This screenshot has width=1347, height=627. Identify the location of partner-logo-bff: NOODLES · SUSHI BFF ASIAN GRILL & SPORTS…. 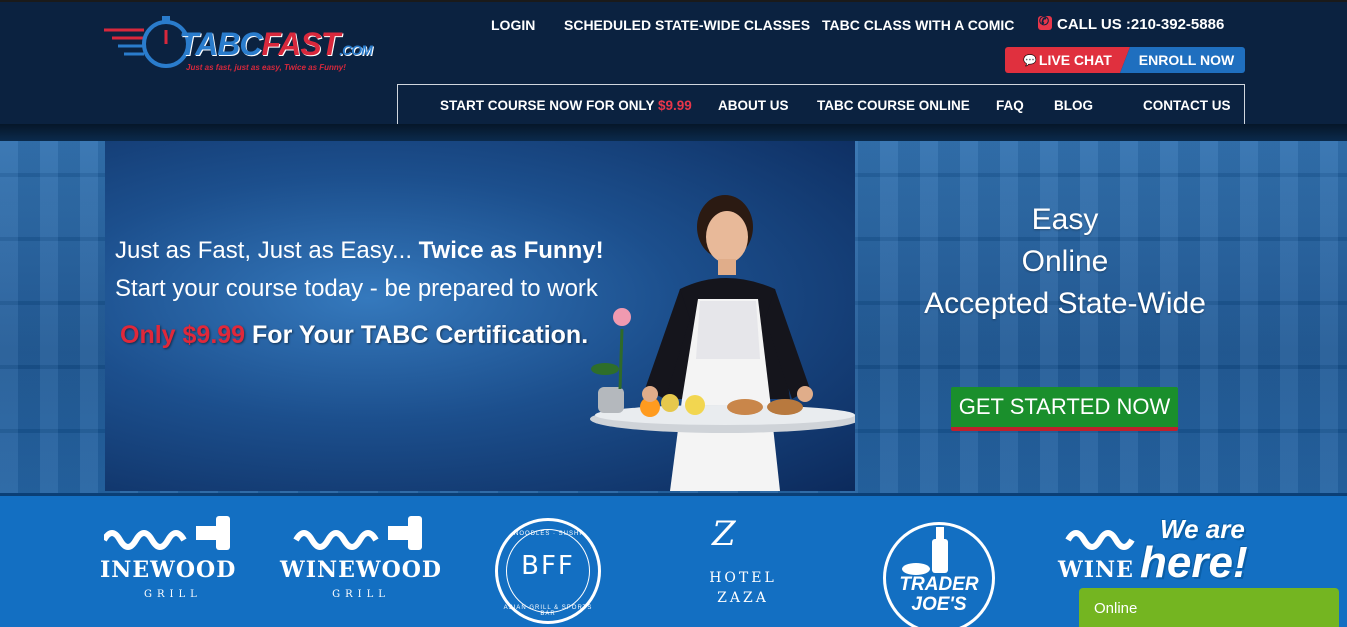
(548, 571).